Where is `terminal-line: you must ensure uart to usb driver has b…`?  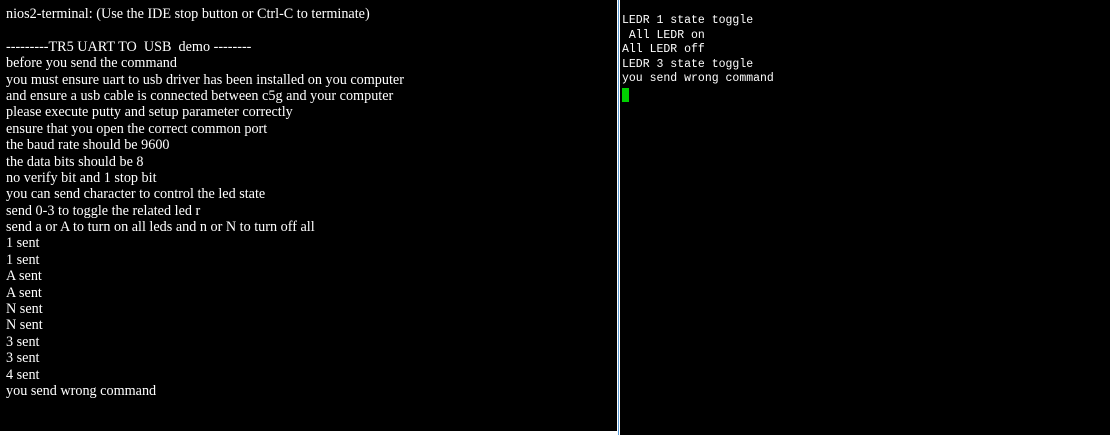 terminal-line: you must ensure uart to usb driver has b… is located at coordinates (205, 79).